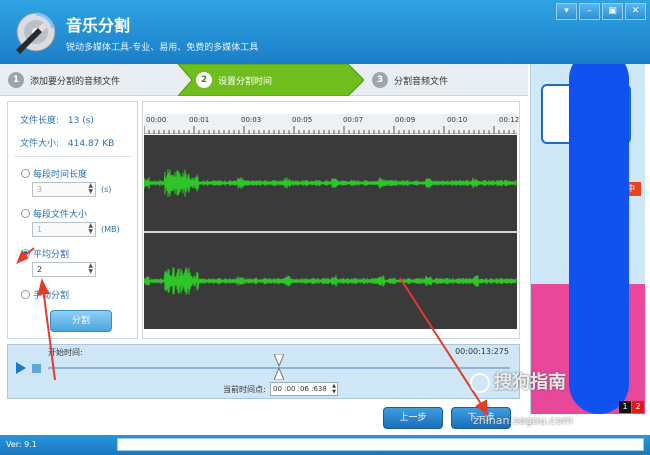 Image resolution: width=650 pixels, height=455 pixels. I want to click on status-bar: Ver: 9.1, so click(325, 445).